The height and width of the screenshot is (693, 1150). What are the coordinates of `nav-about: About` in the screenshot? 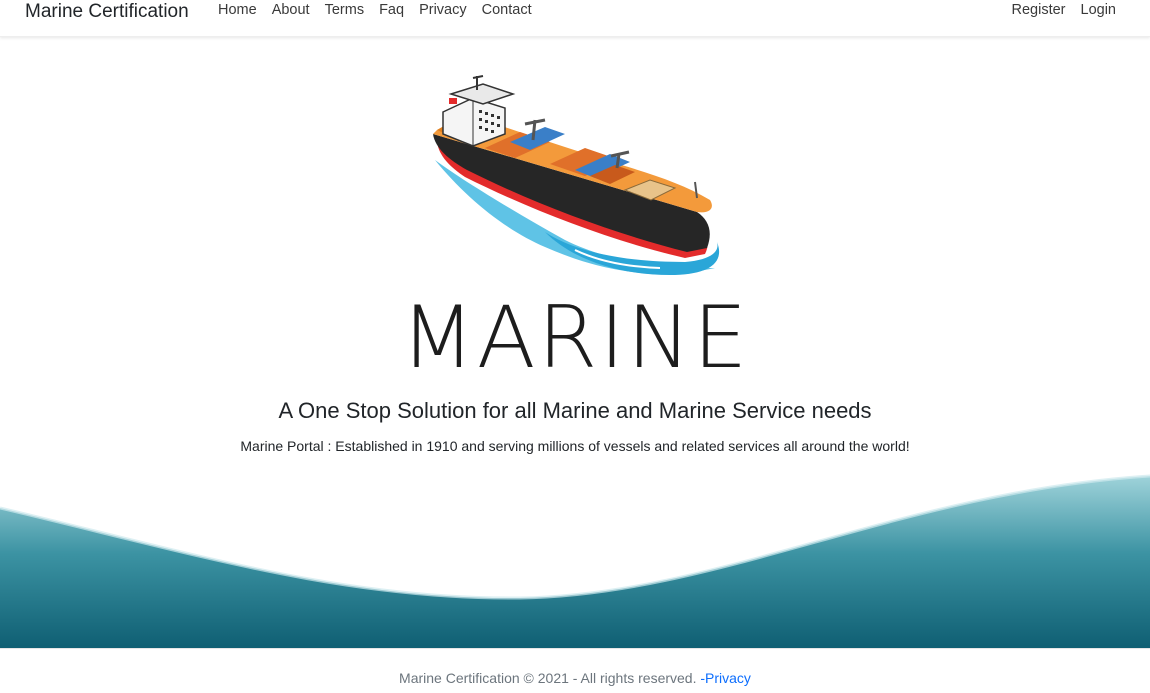 It's located at (290, 10).